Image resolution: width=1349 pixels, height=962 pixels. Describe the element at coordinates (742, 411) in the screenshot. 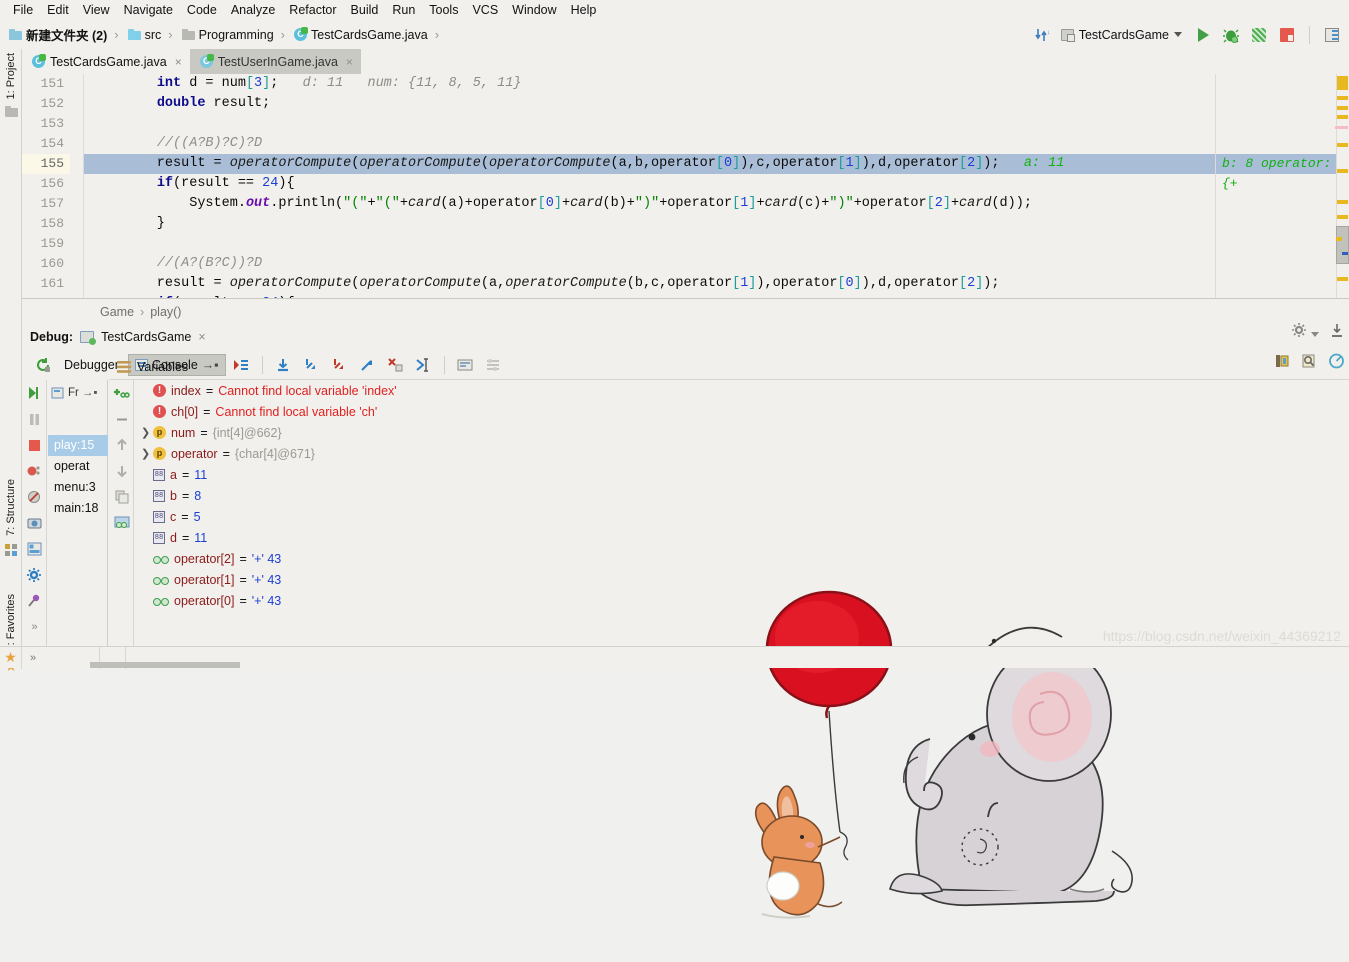

I see `variable-row: ! ch[0] = Cannot find local variable 'ch'` at that location.